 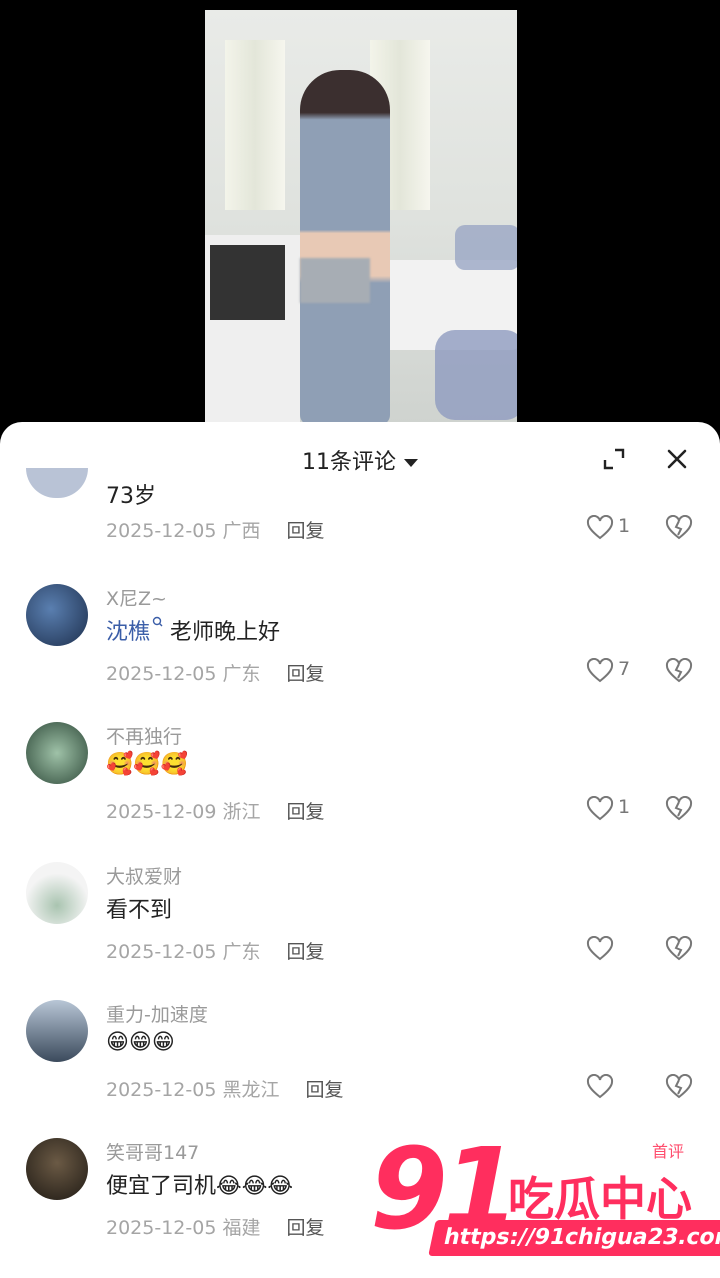 What do you see at coordinates (139, 910) in the screenshot?
I see `comment-text: 看不到` at bounding box center [139, 910].